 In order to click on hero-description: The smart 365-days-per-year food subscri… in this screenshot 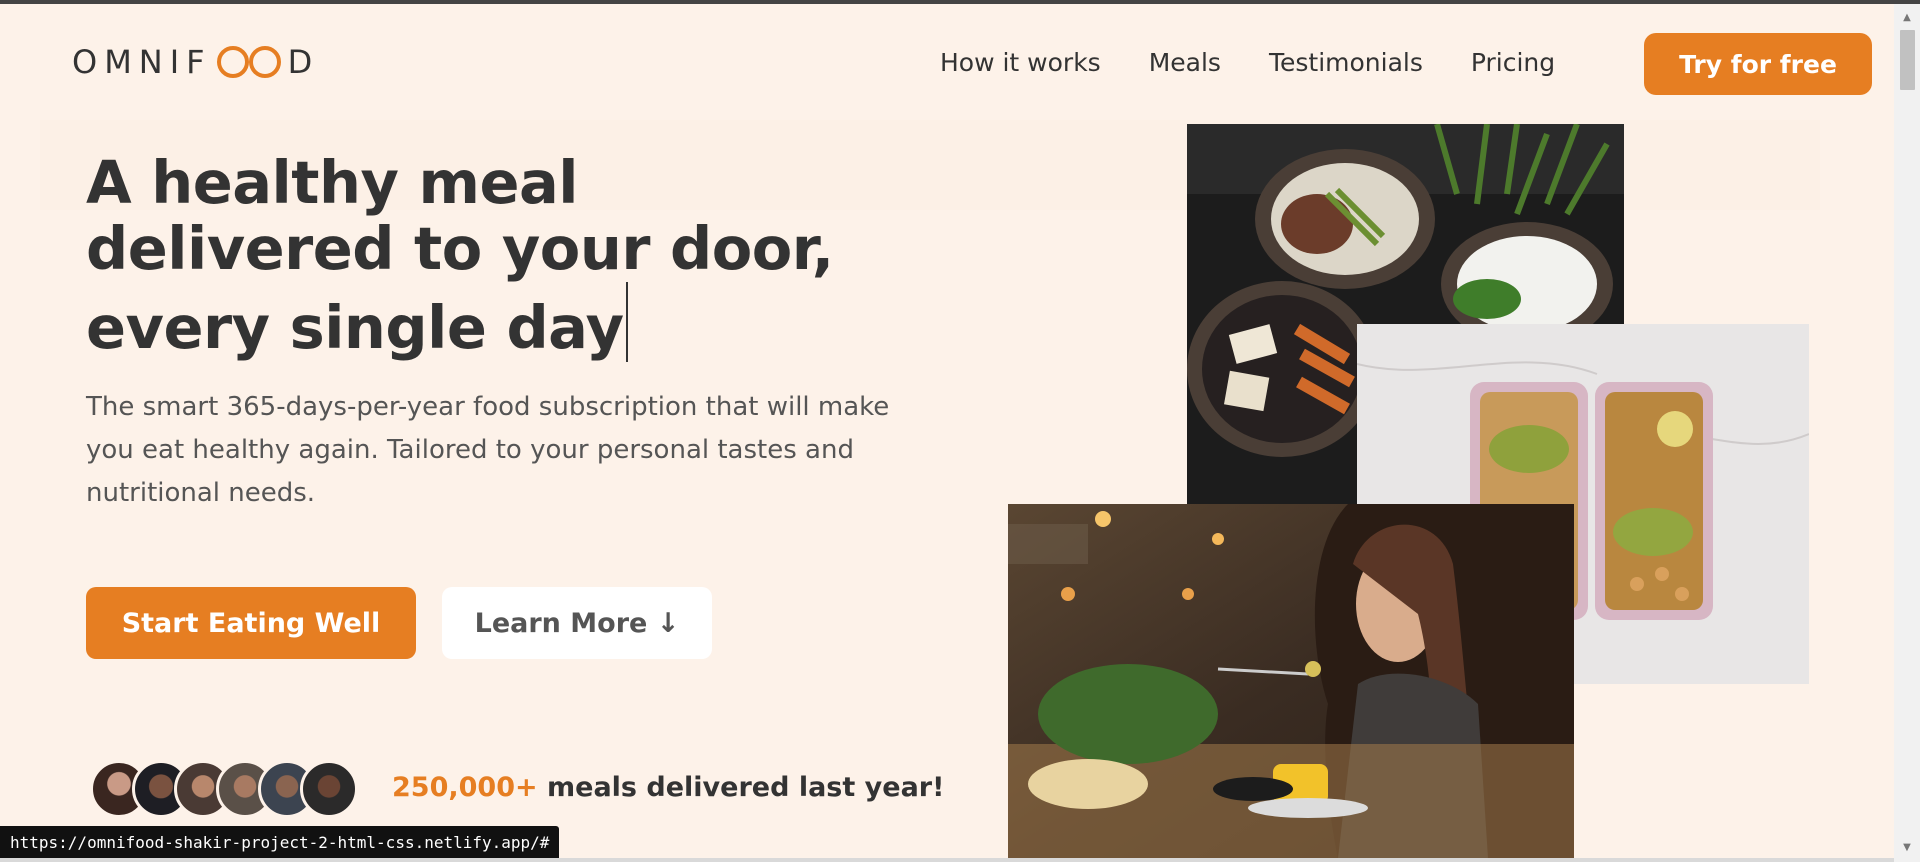, I will do `click(488, 450)`.